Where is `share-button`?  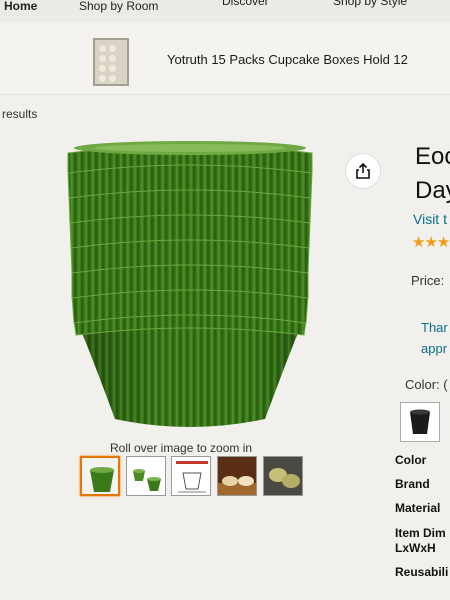
share-button is located at coordinates (363, 171).